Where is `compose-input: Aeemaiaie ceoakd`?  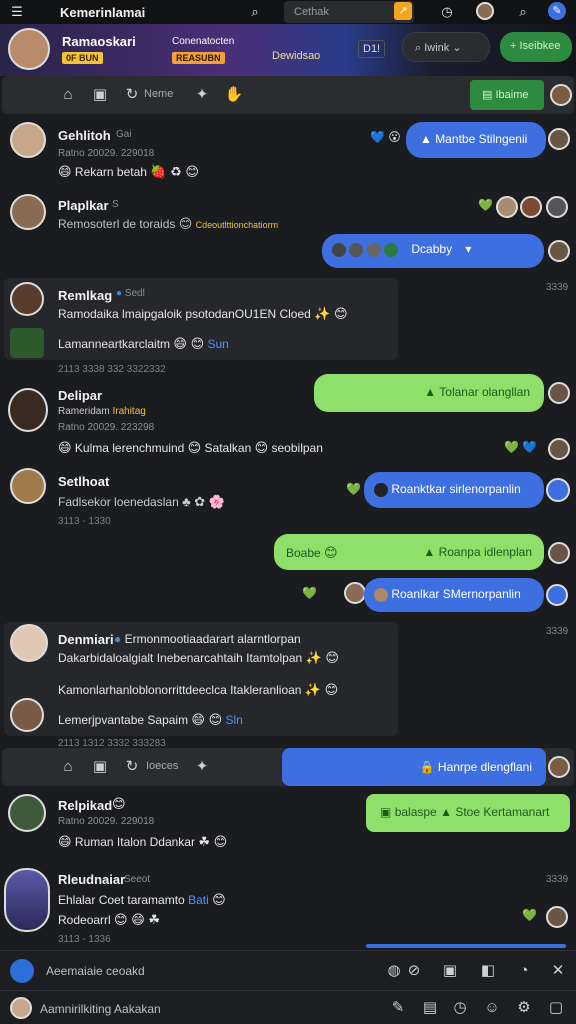
compose-input: Aeemaiaie ceoakd is located at coordinates (95, 971).